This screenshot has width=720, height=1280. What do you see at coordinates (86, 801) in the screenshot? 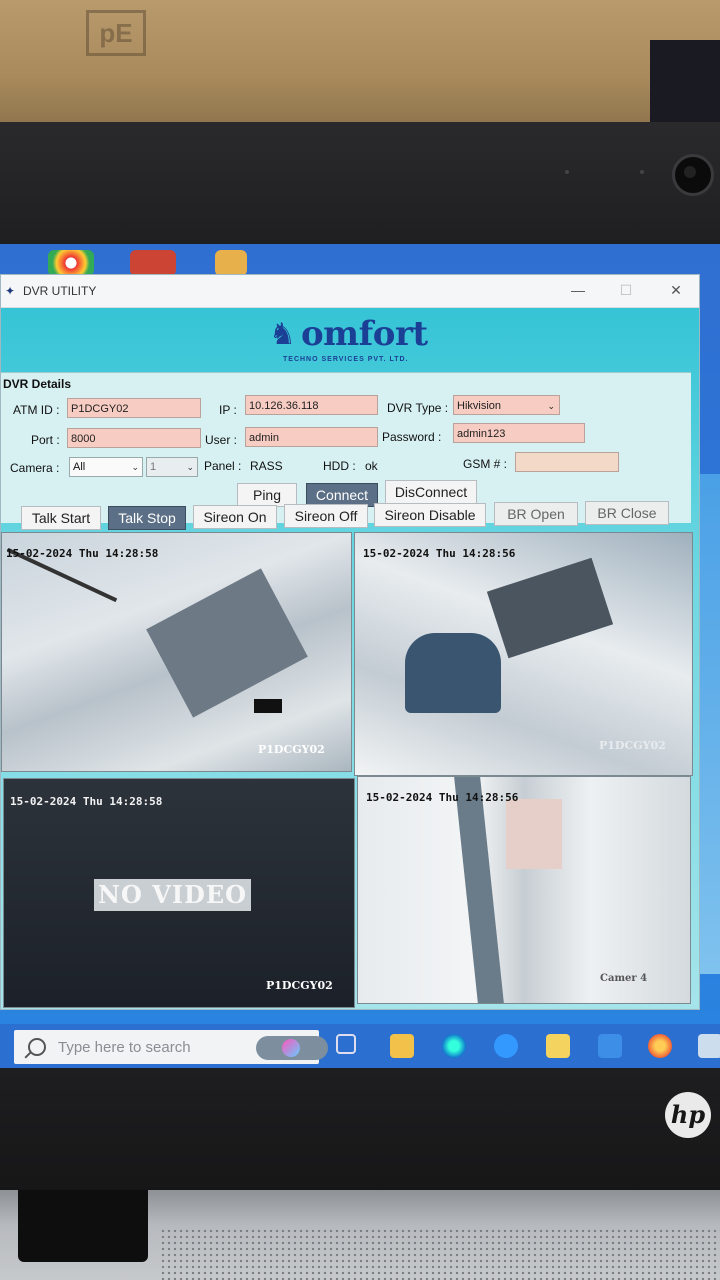
I see `camera-3-timestamp: 15-02-2024 Thu 14:28:58` at bounding box center [86, 801].